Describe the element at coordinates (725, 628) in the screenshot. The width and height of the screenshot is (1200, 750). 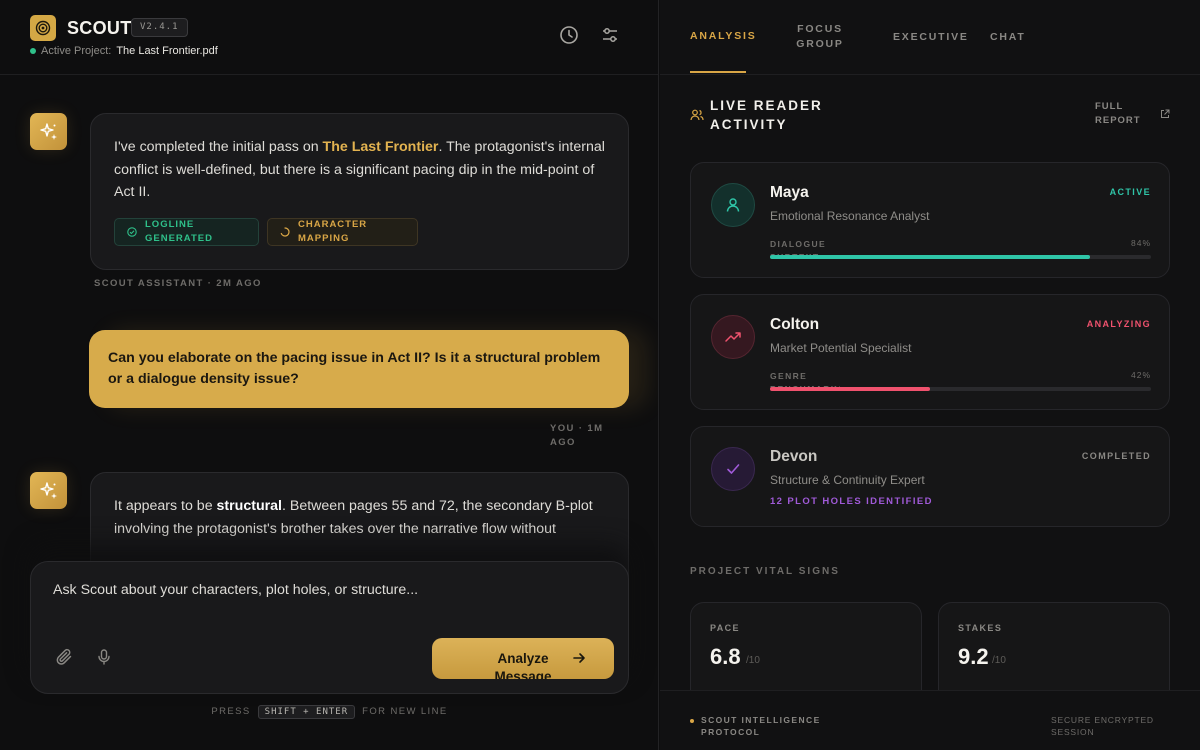
I see `vital-label: PACE` at that location.